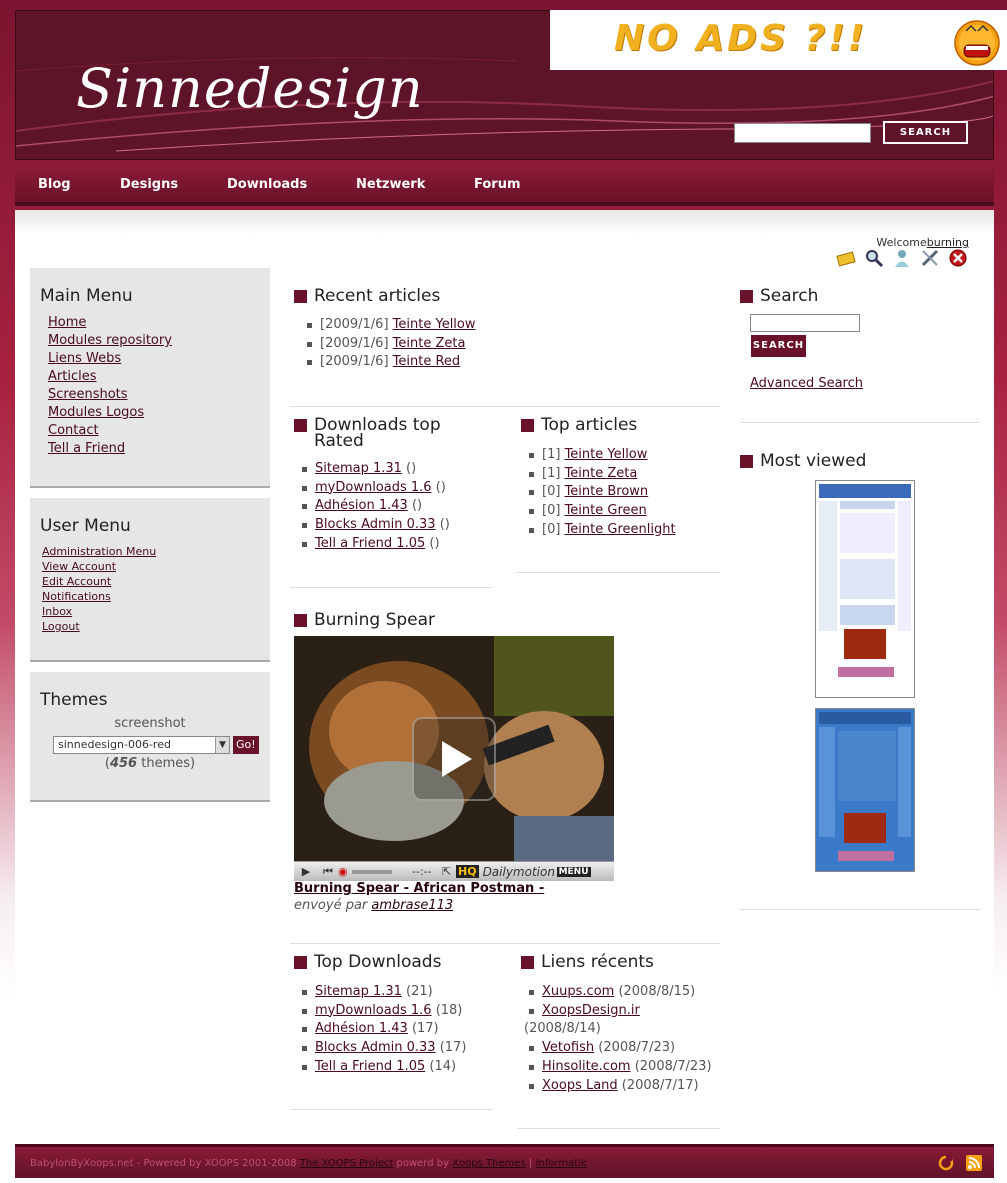  I want to click on menu-screenshots: Screenshots, so click(88, 394).